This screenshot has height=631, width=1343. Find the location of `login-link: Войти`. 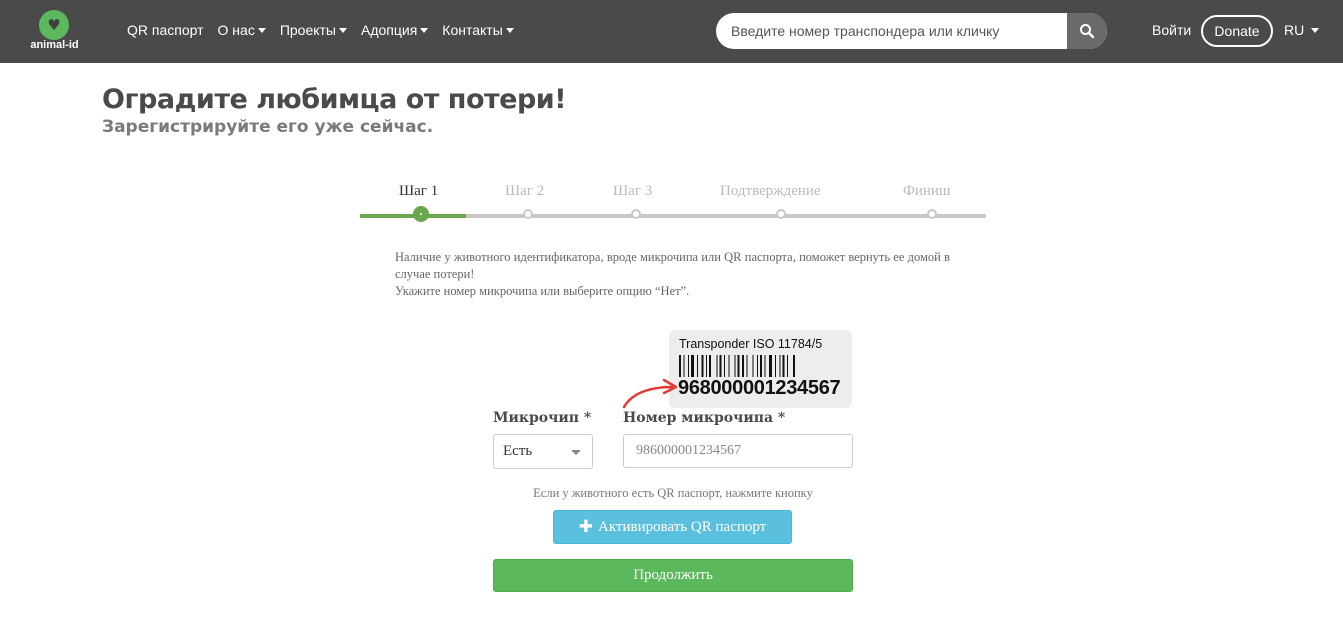

login-link: Войти is located at coordinates (1171, 30).